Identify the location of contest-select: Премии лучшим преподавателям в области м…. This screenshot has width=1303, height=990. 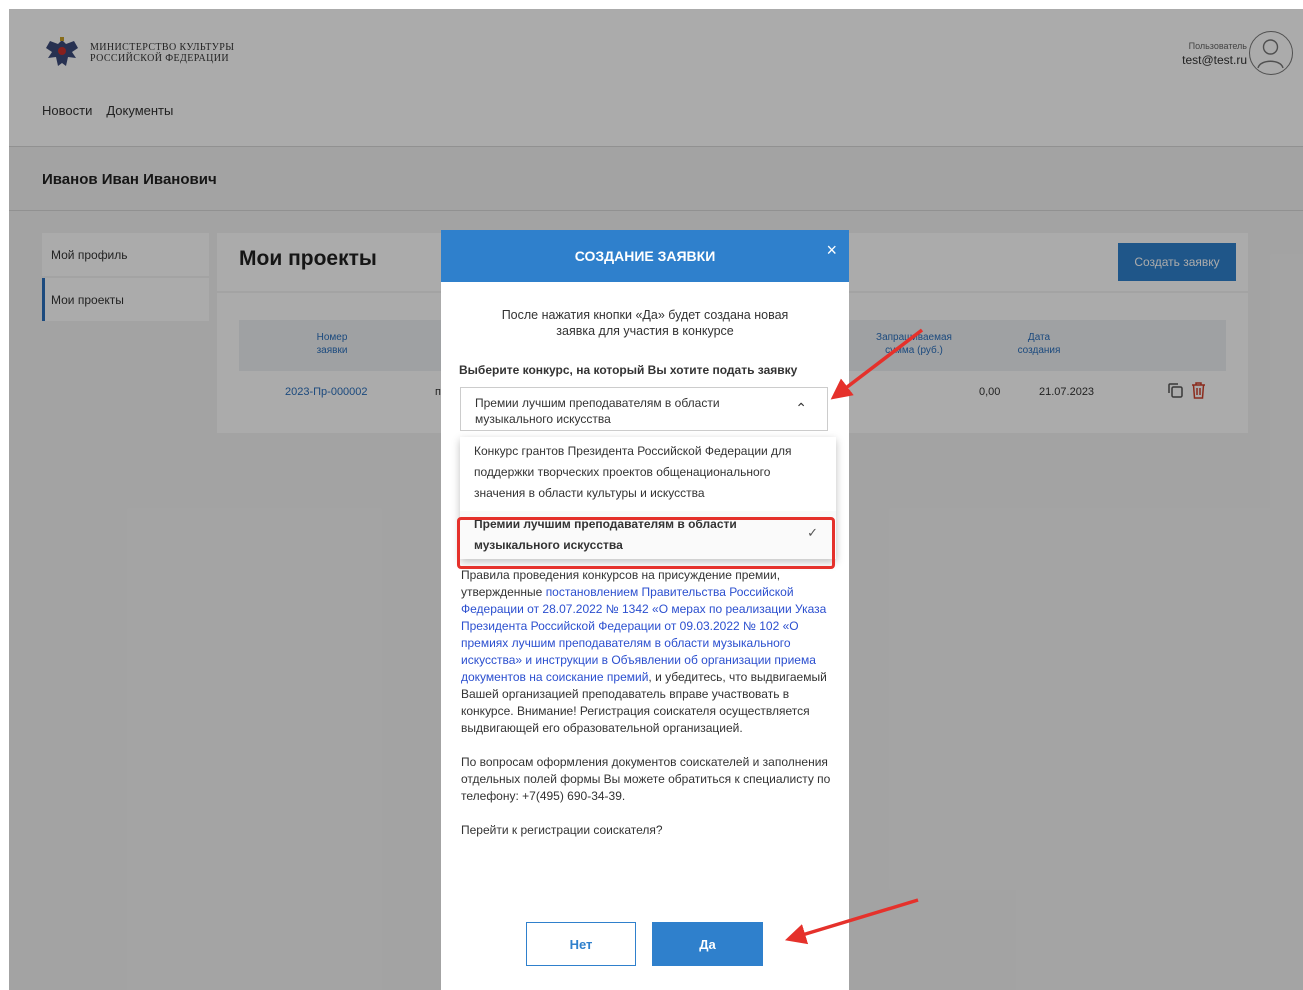
(644, 409).